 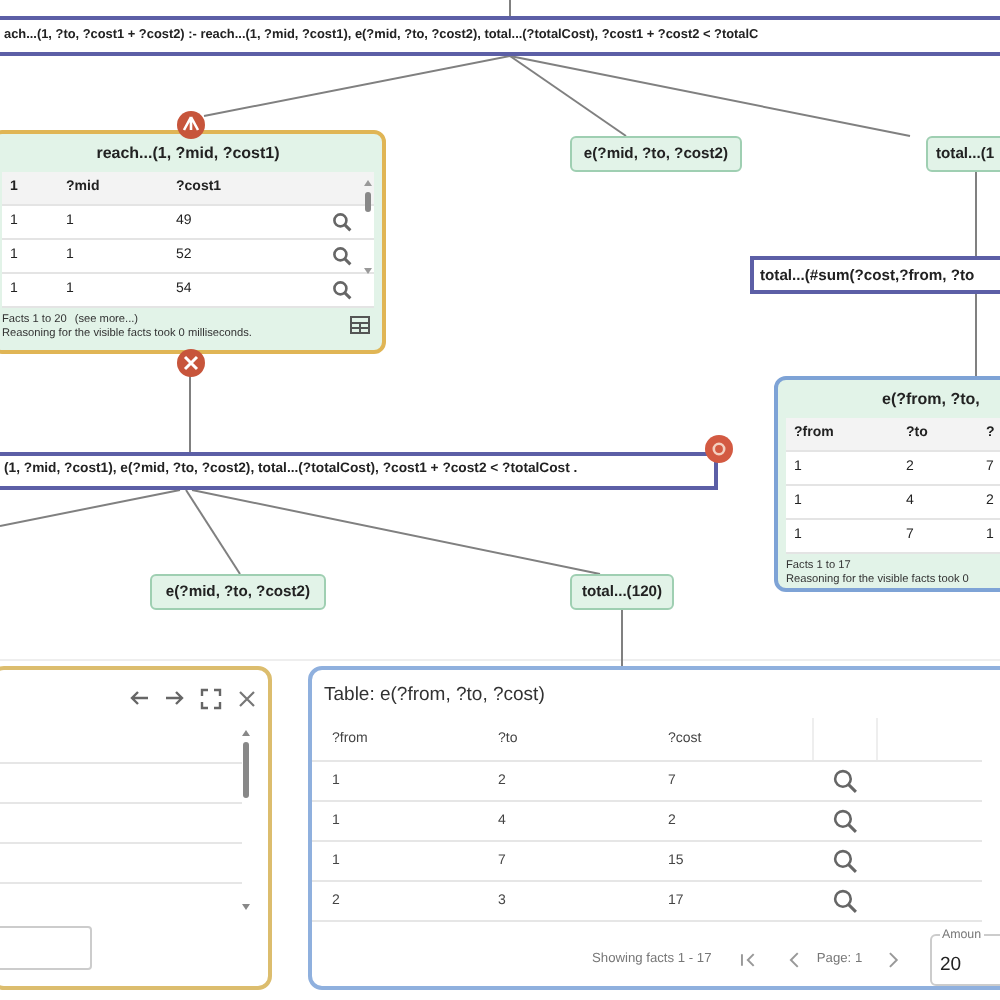 What do you see at coordinates (191, 125) in the screenshot?
I see `tree-icon` at bounding box center [191, 125].